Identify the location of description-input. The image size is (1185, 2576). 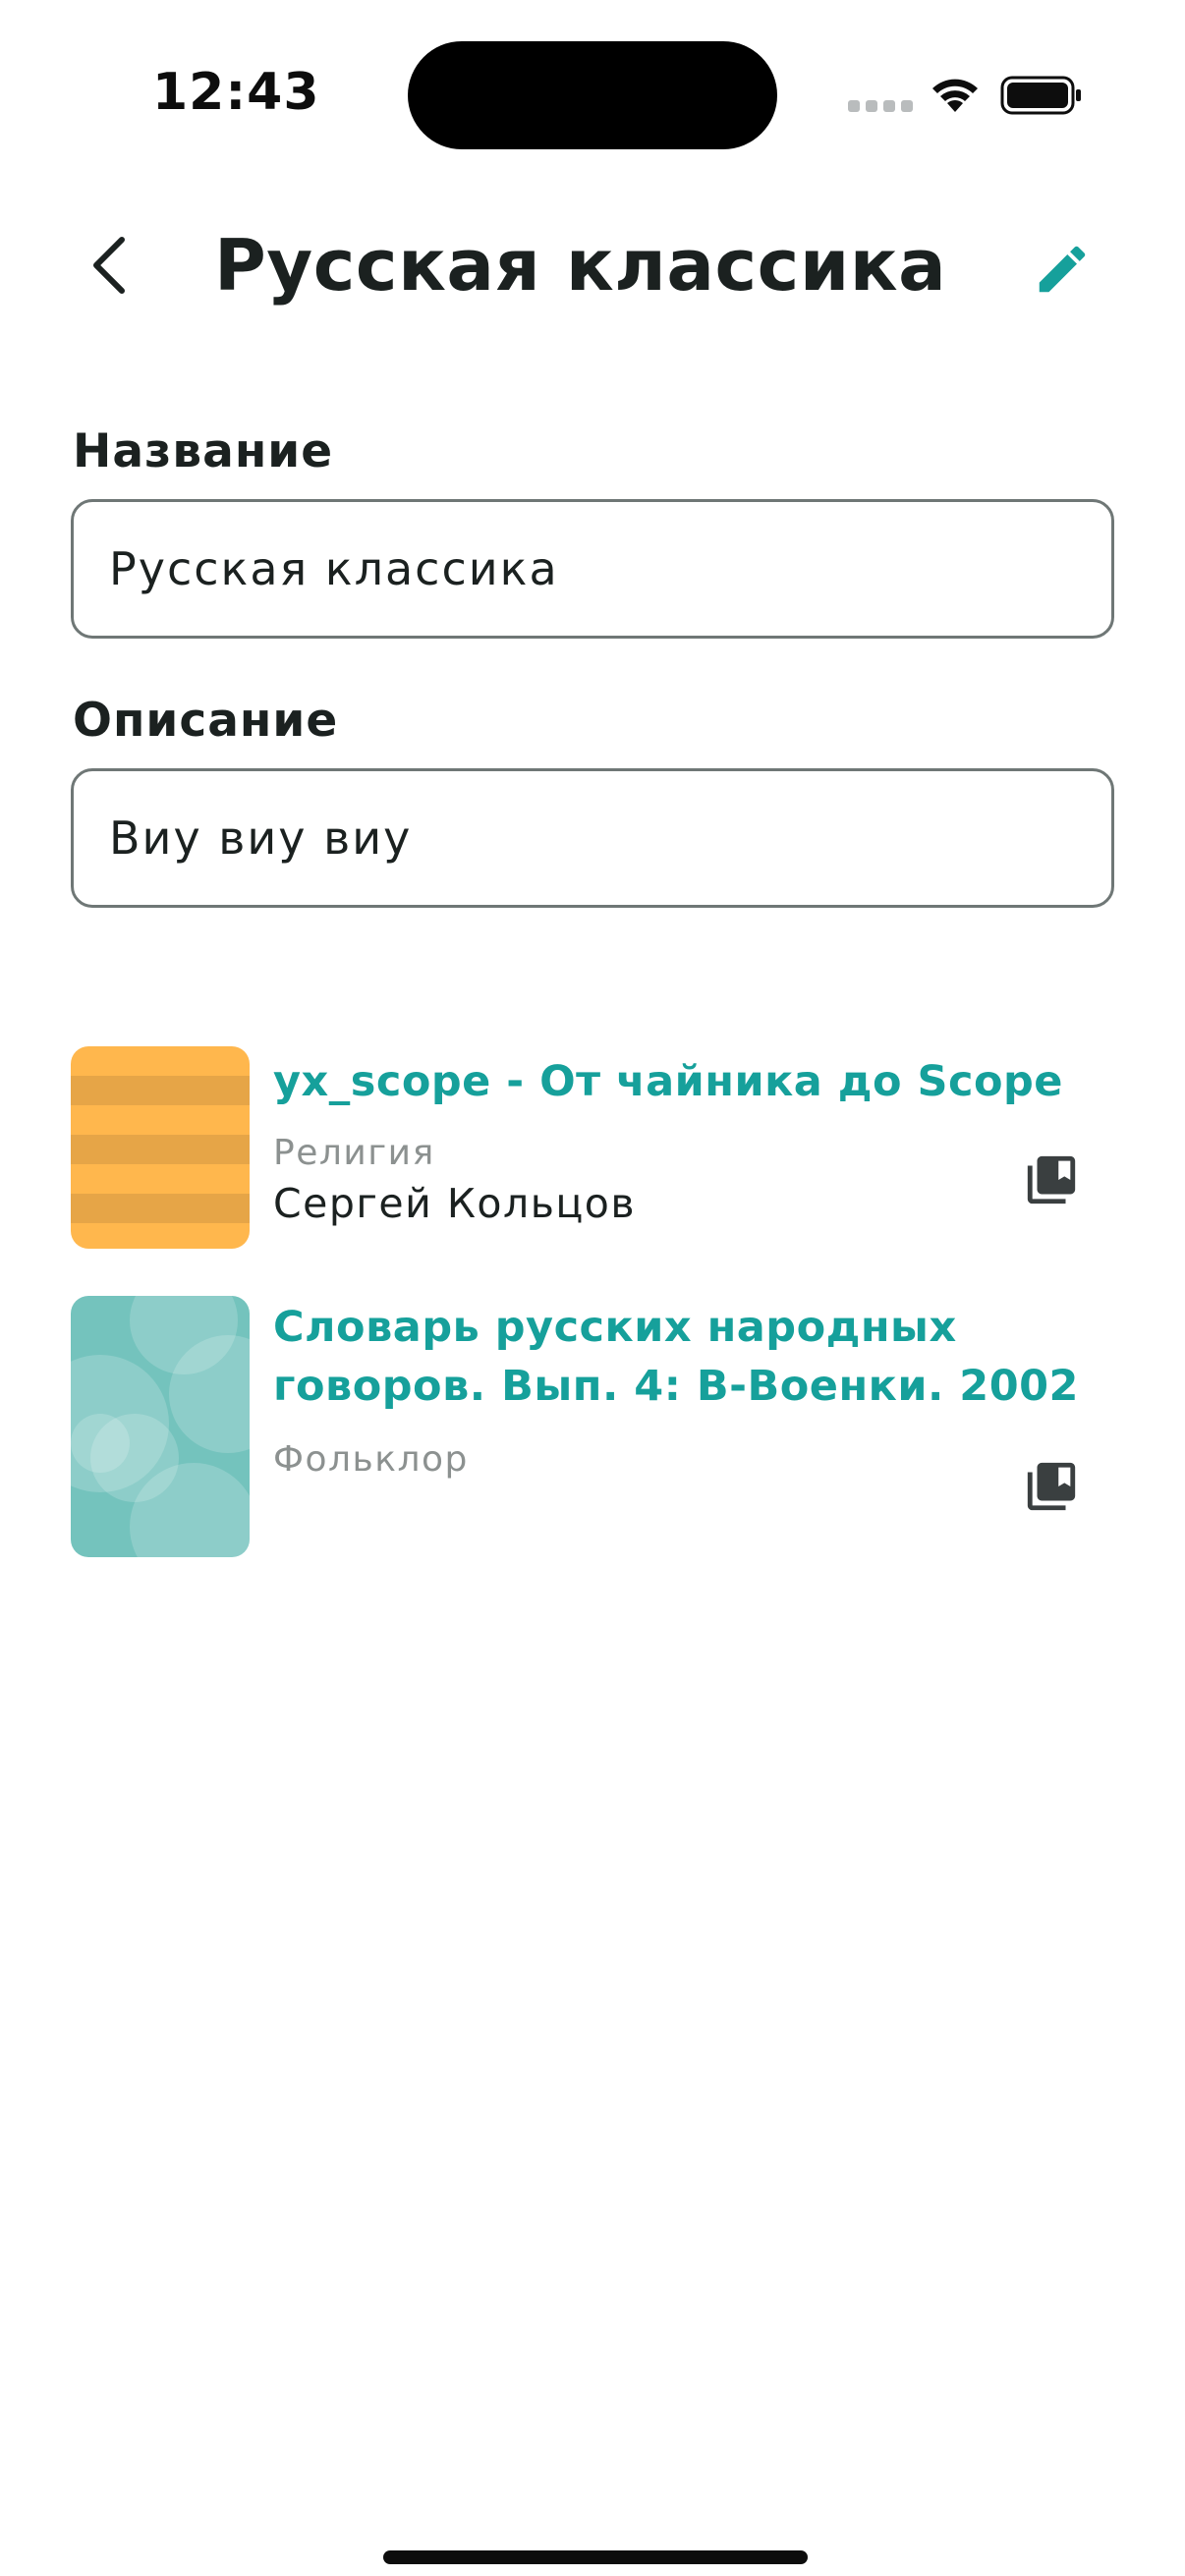
(592, 838).